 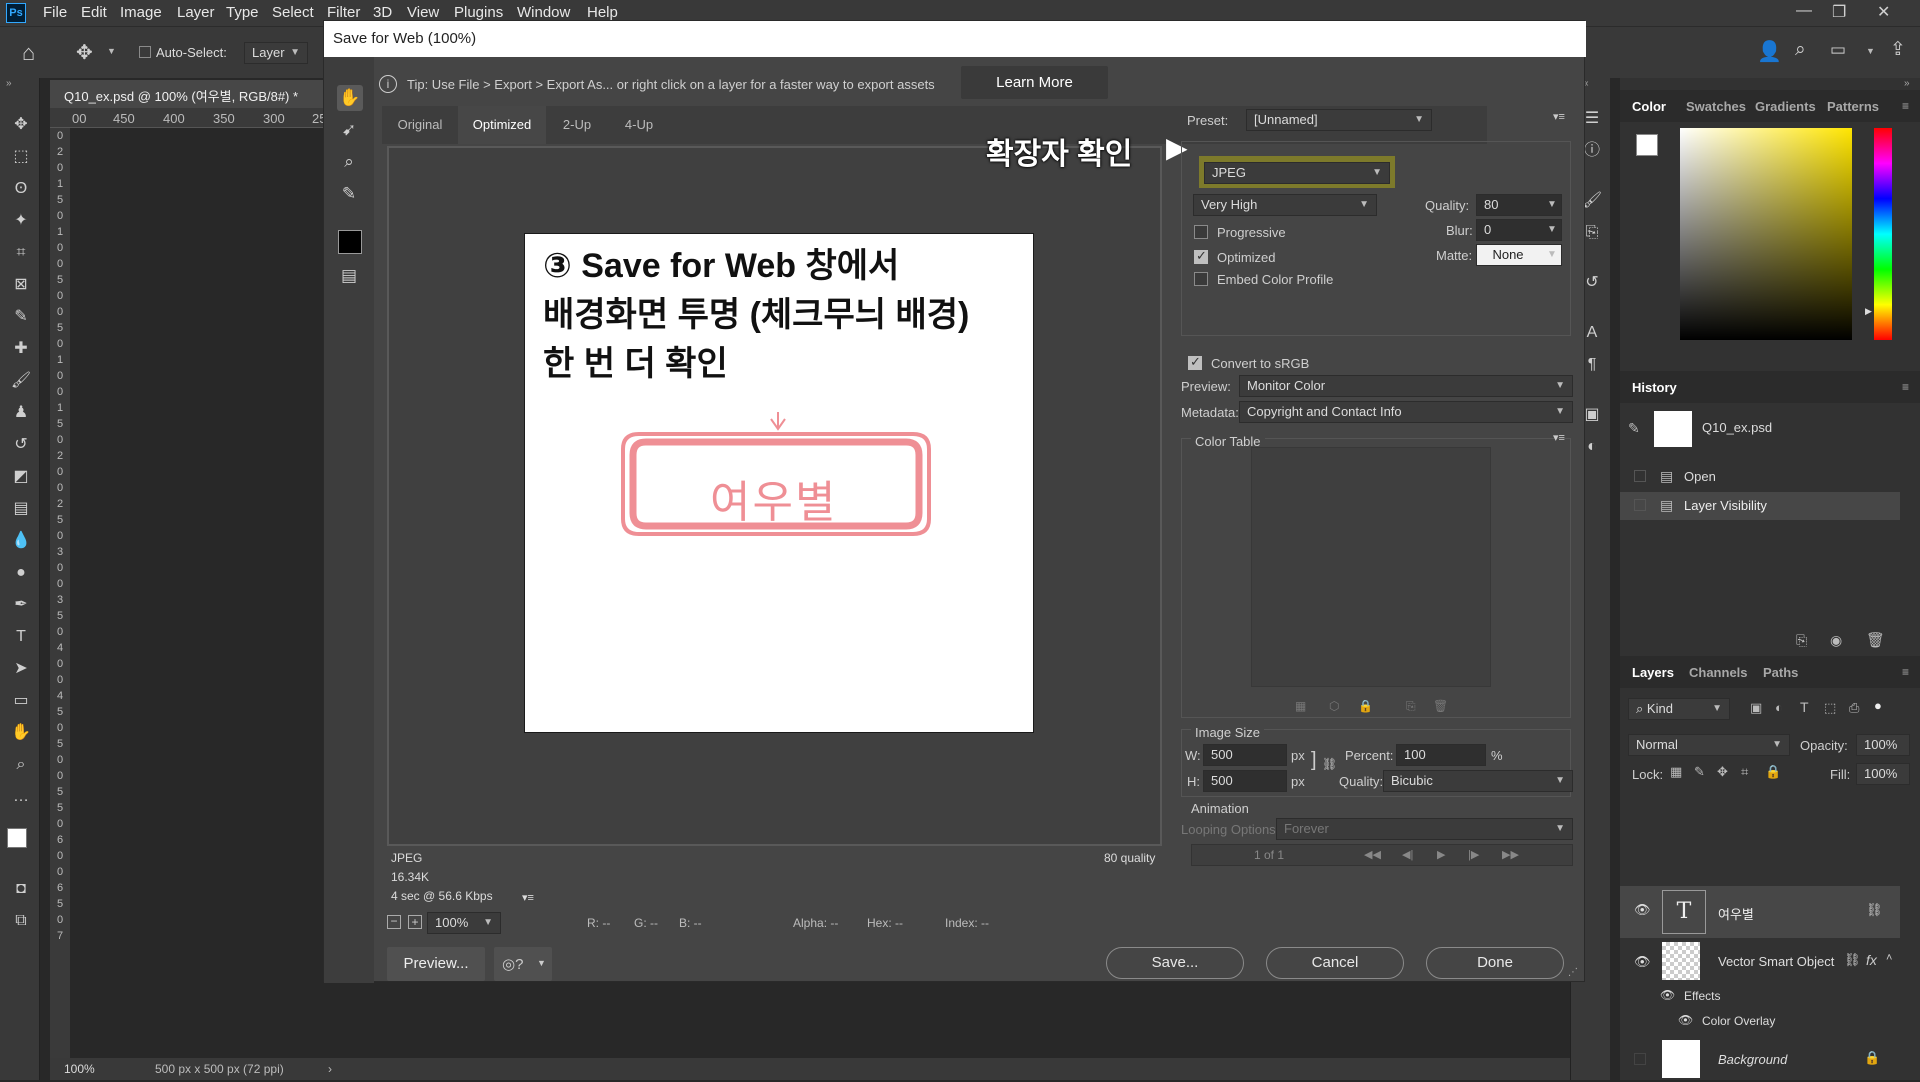 What do you see at coordinates (28, 53) in the screenshot?
I see `home-icon: ⌂` at bounding box center [28, 53].